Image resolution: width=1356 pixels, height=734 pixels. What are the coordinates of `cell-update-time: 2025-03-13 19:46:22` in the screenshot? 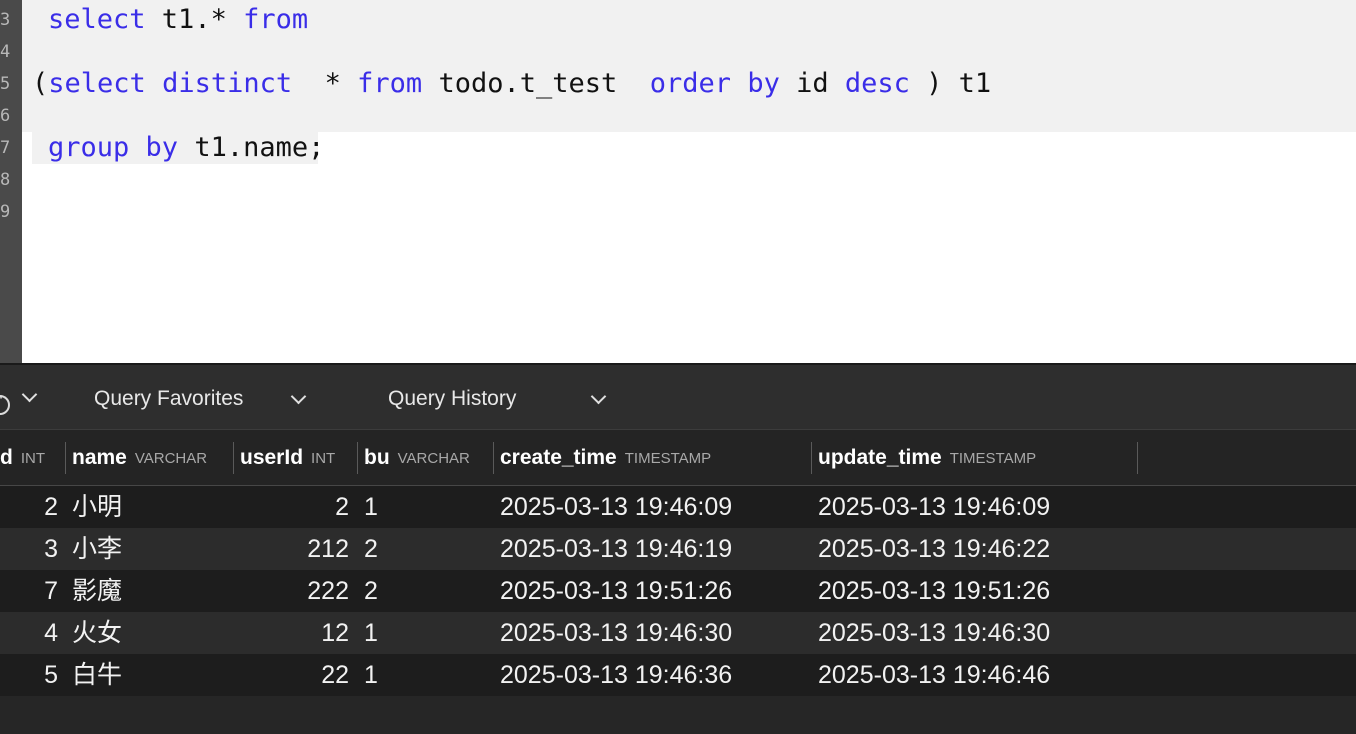 It's located at (934, 549).